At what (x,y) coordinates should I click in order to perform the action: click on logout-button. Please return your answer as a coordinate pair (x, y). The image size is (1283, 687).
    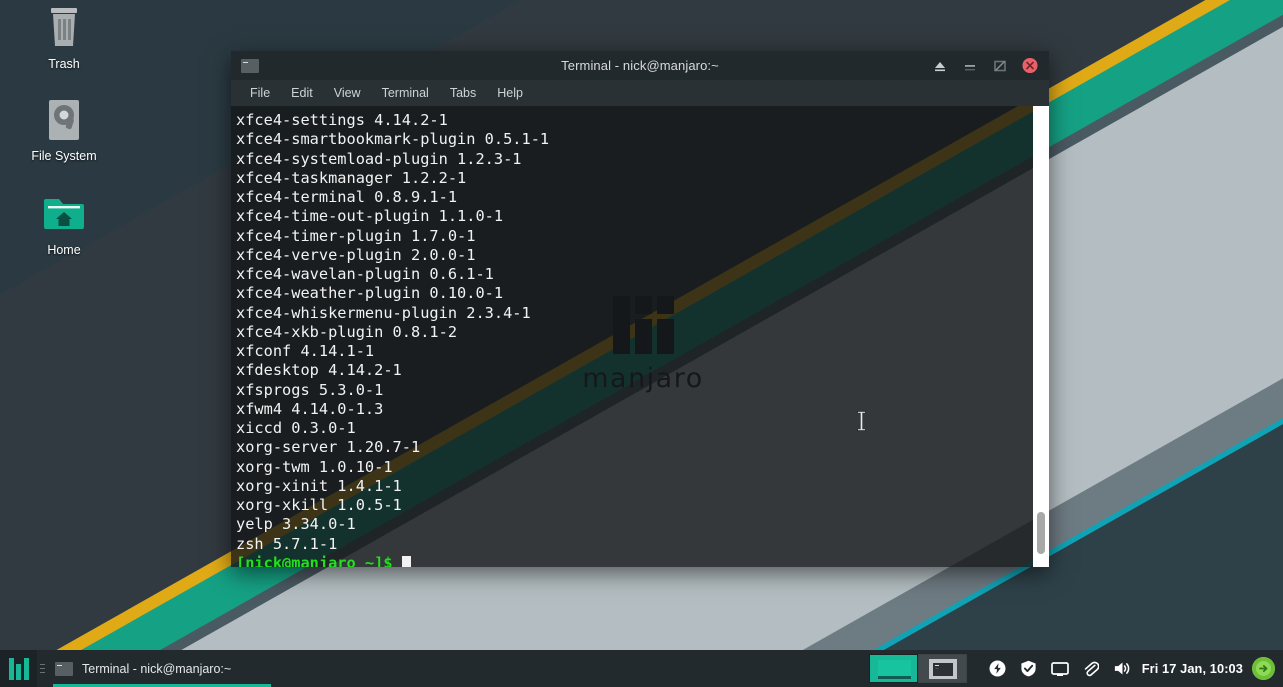
    Looking at the image, I should click on (1263, 668).